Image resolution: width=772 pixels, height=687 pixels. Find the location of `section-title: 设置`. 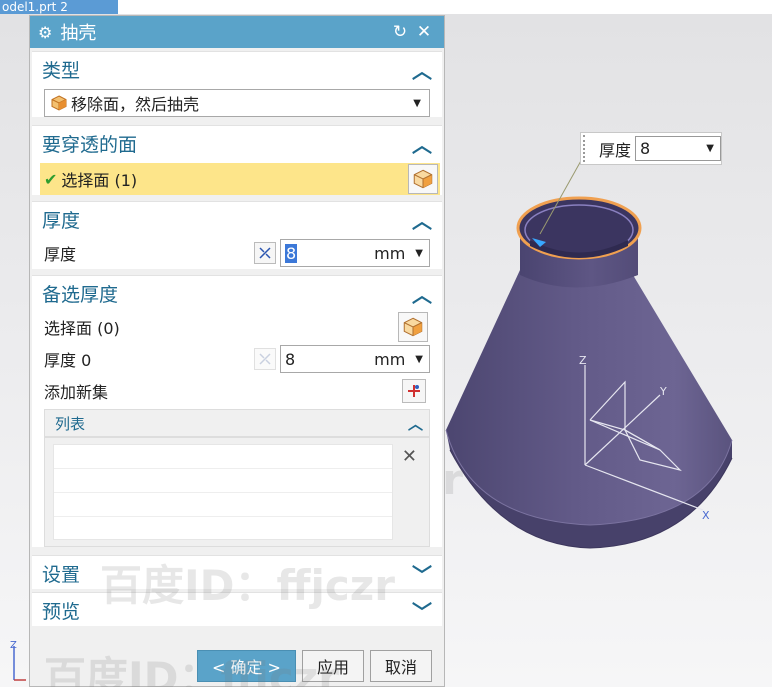

section-title: 设置 is located at coordinates (61, 574).